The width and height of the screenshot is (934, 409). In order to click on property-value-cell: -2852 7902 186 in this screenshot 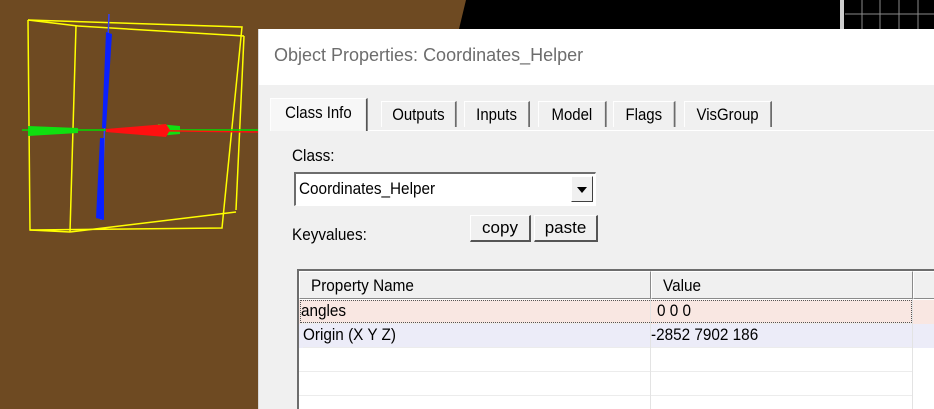, I will do `click(782, 336)`.